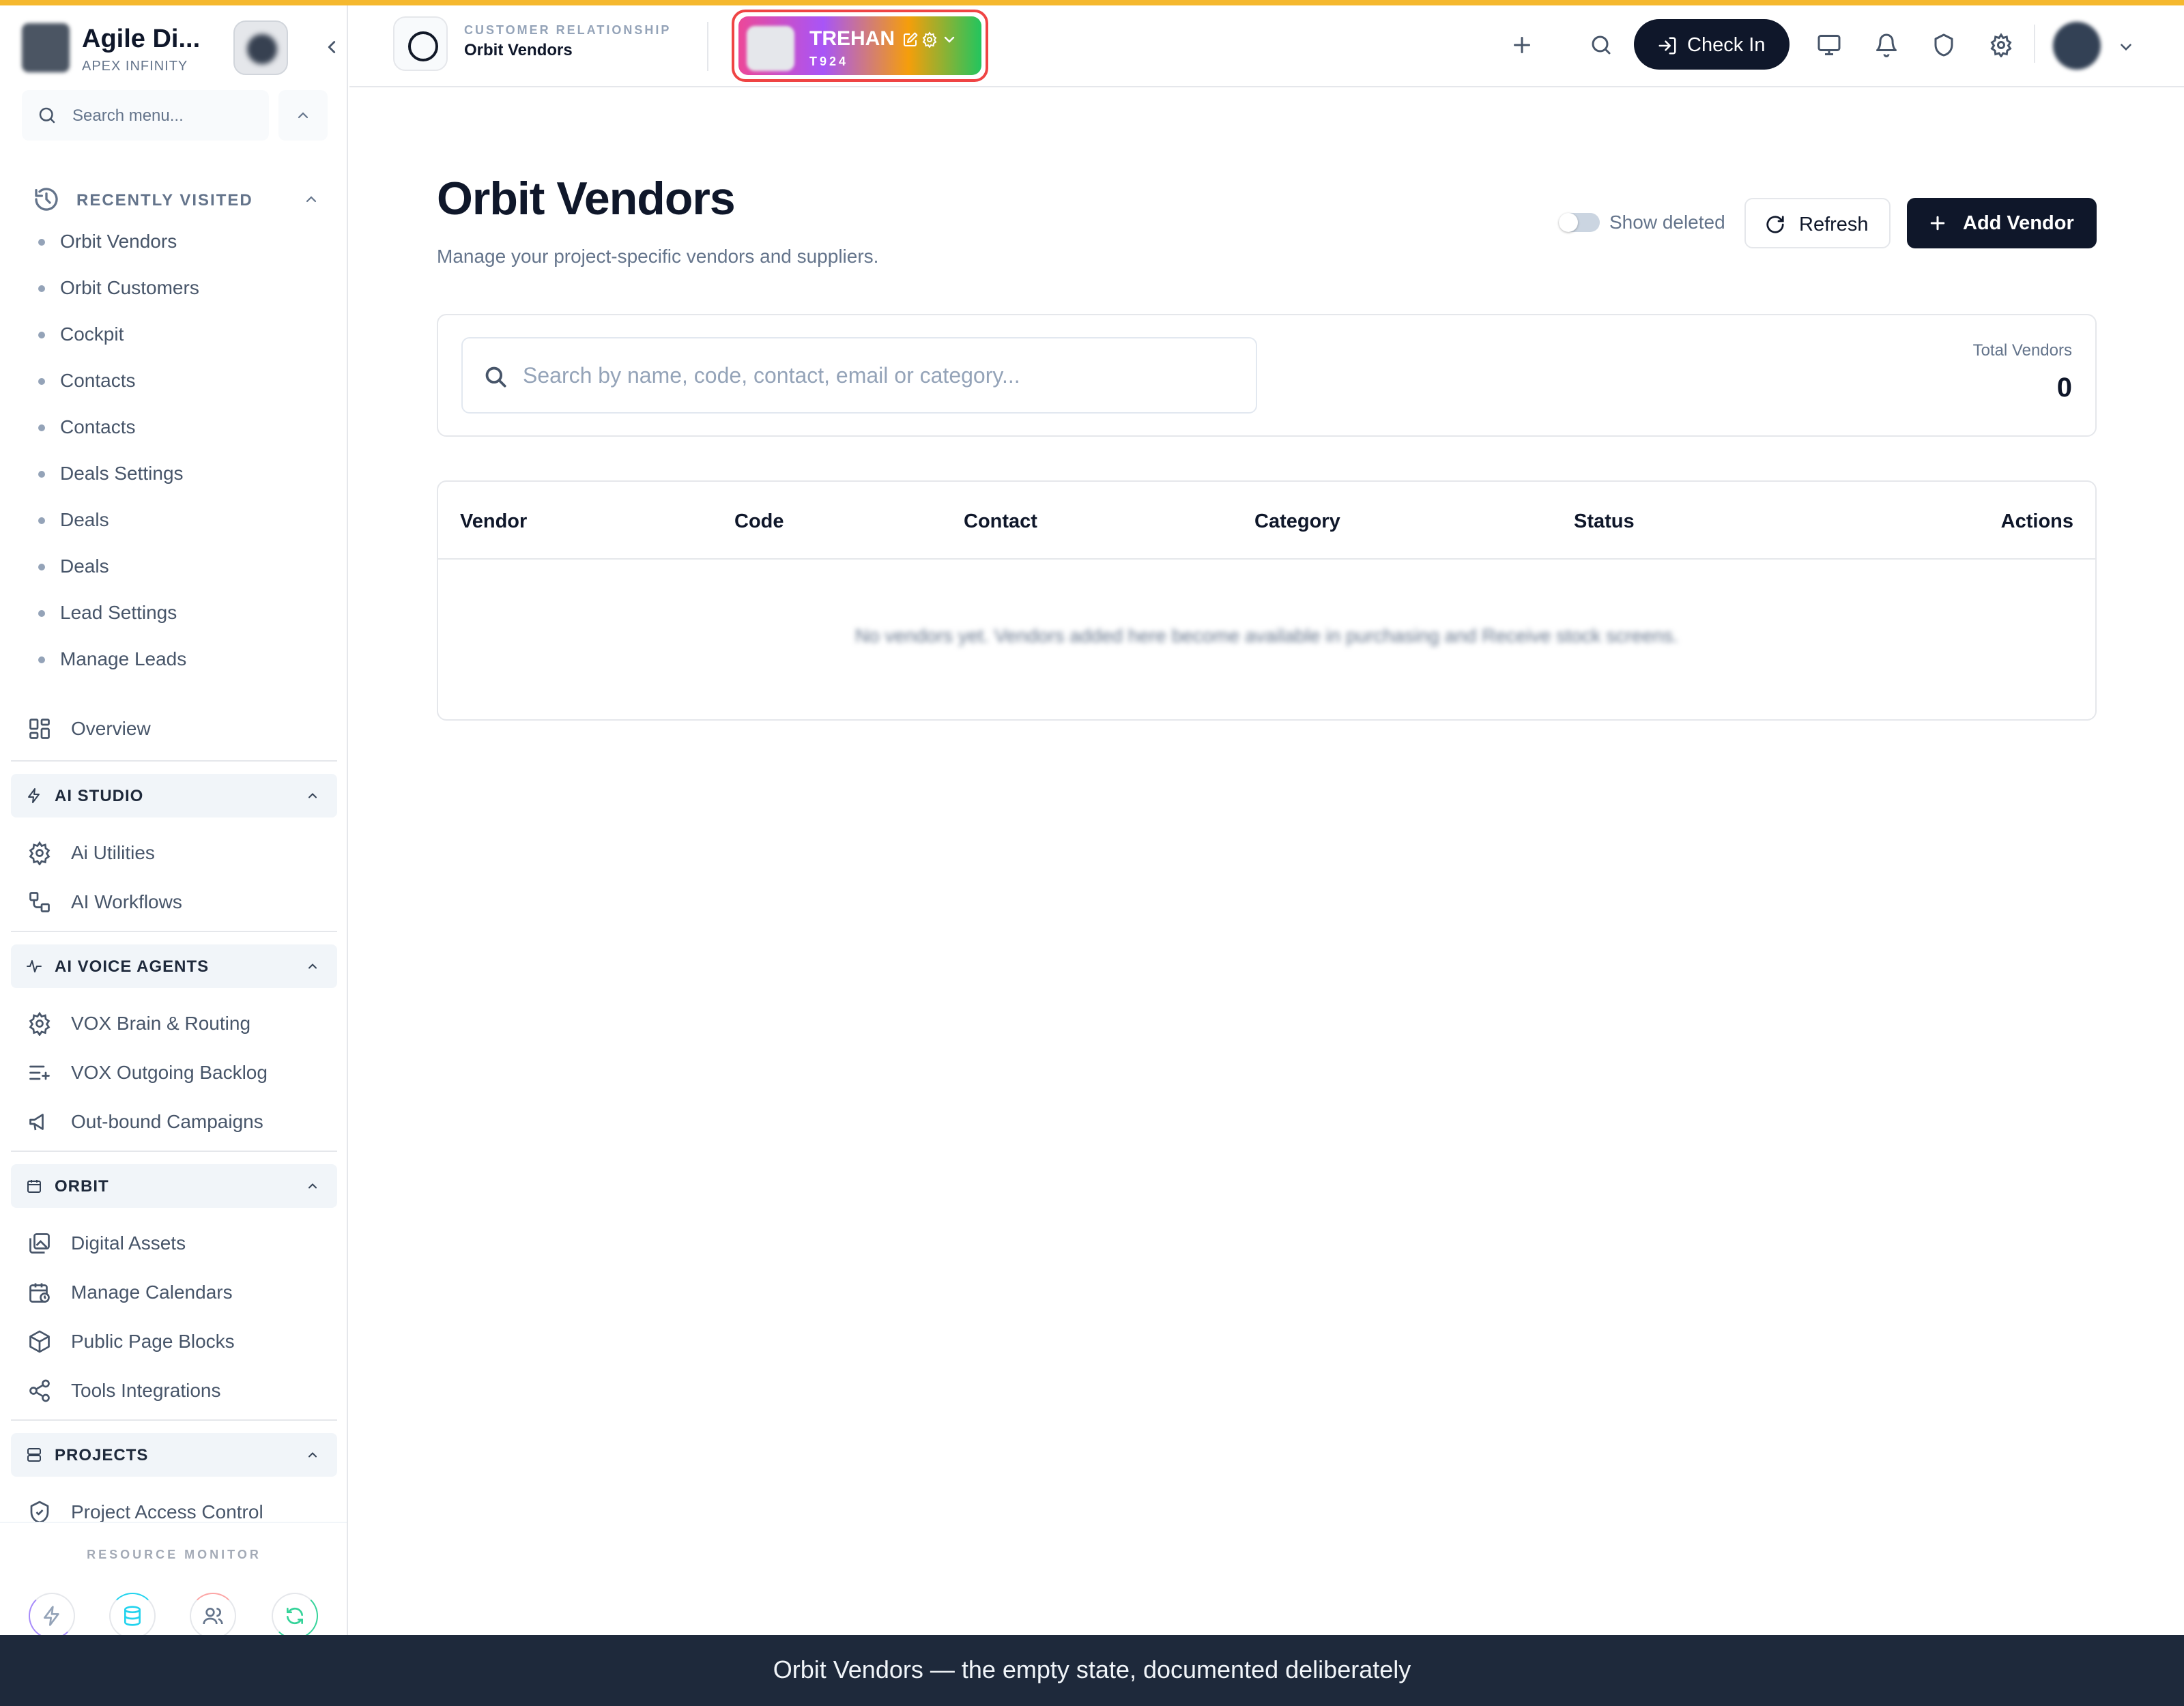 This screenshot has height=1706, width=2184. Describe the element at coordinates (174, 796) in the screenshot. I see `section-ai-studio: AI STUDIO` at that location.